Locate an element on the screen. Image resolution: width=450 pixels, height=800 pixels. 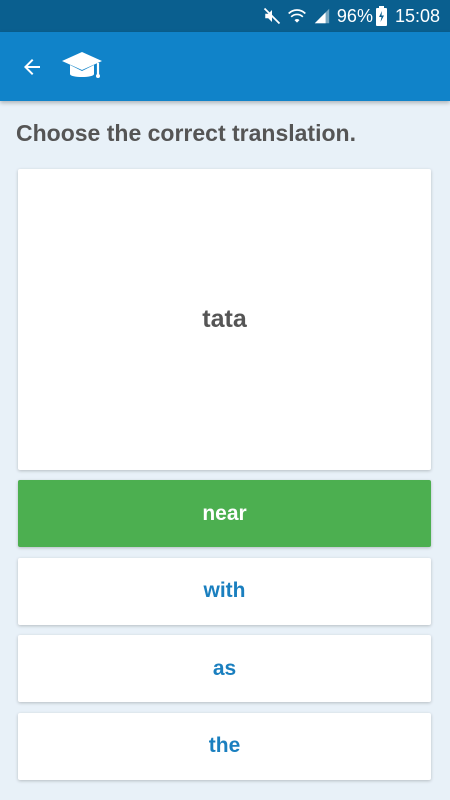
signal-icon is located at coordinates (322, 16).